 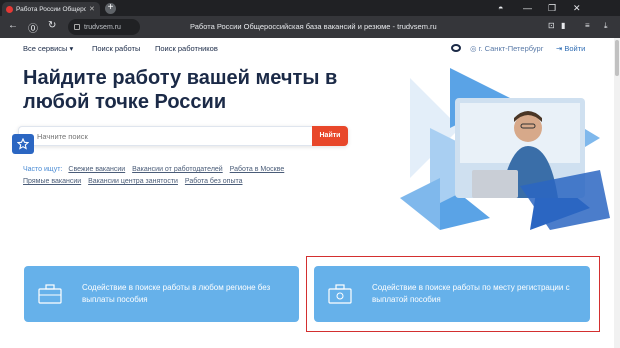 I want to click on download-icon: ⤓, so click(x=606, y=26).